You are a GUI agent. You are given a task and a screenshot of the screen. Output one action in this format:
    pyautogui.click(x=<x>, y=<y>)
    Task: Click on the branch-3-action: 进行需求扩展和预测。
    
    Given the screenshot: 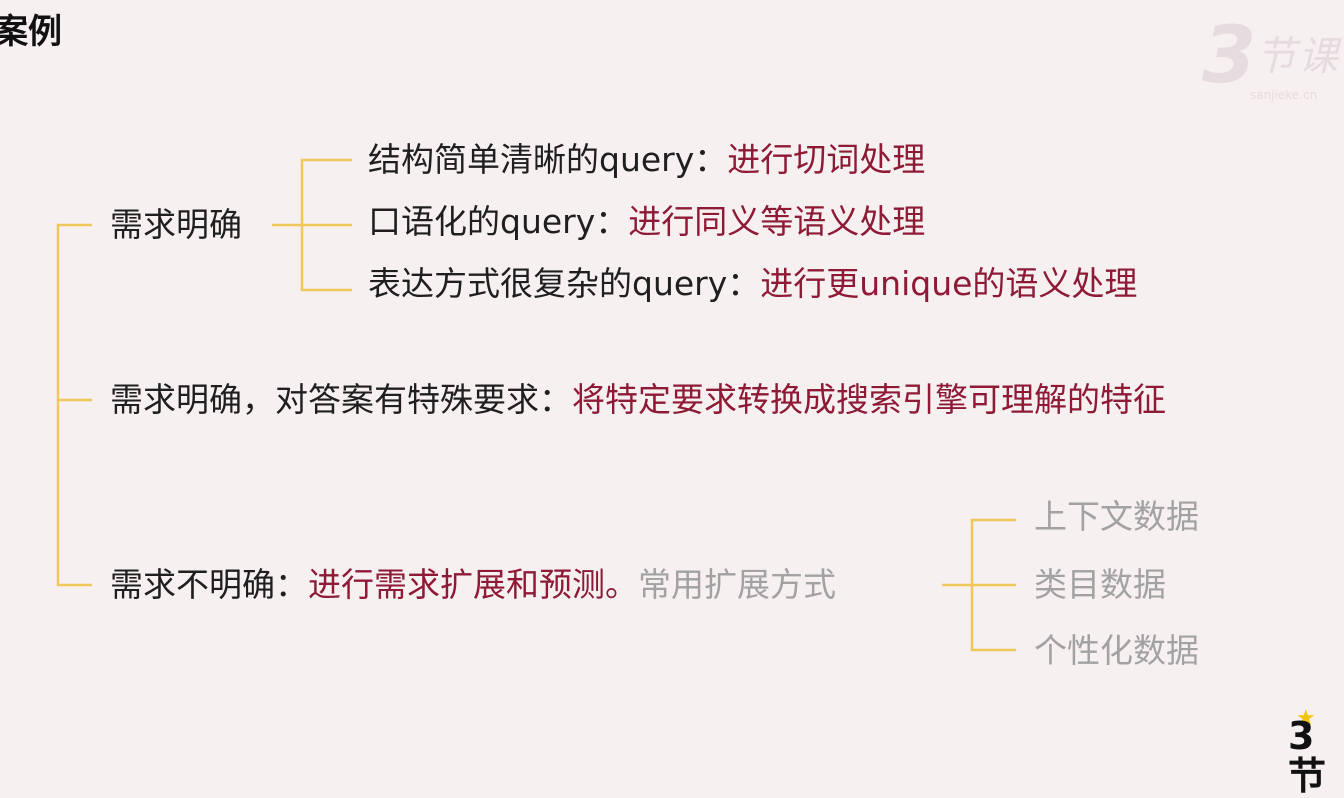 What is the action you would take?
    pyautogui.click(x=473, y=584)
    